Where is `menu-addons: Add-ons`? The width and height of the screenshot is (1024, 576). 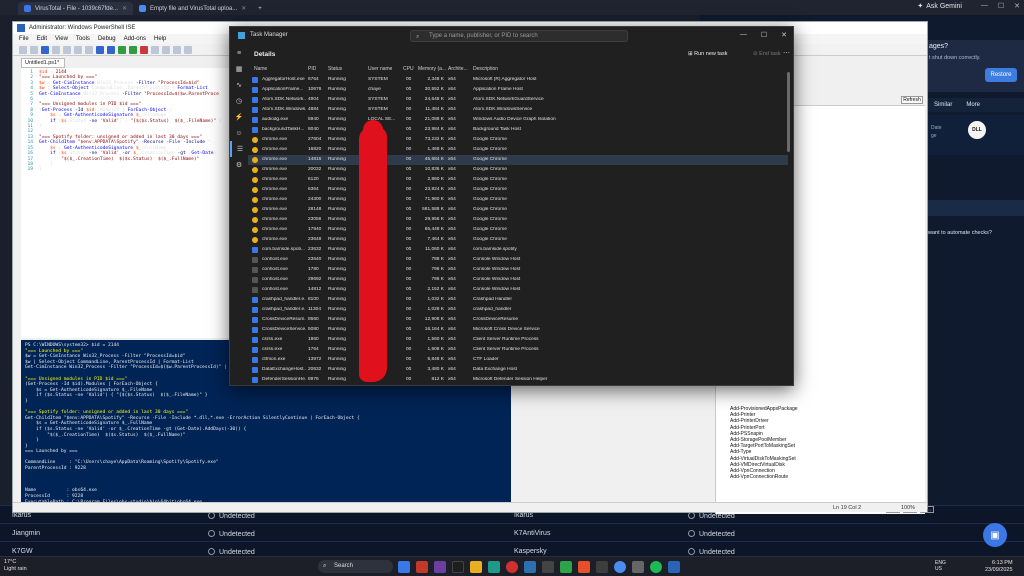
menu-addons: Add-ons is located at coordinates (135, 39).